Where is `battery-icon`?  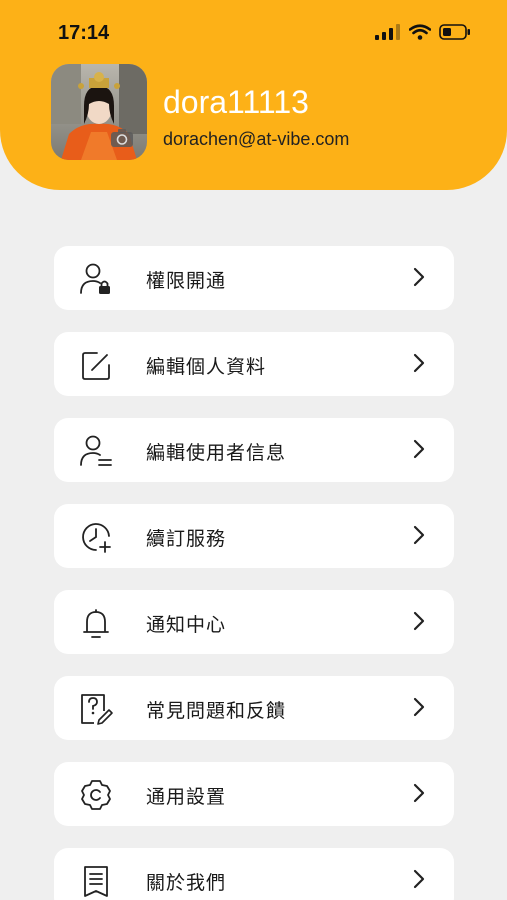 battery-icon is located at coordinates (454, 32).